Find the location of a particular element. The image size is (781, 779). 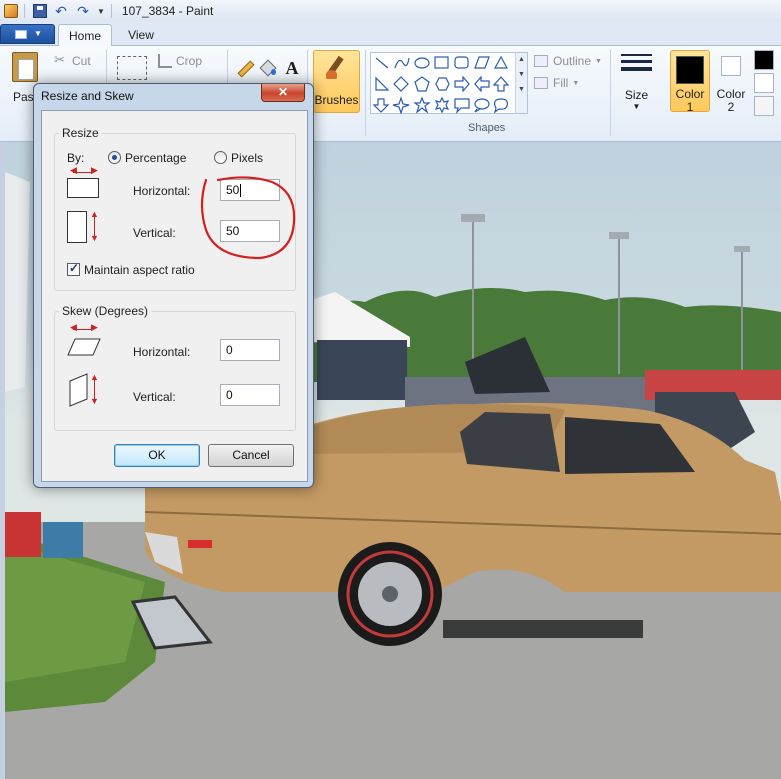

skew-group-title: Skew (Degrees) is located at coordinates (105, 311).